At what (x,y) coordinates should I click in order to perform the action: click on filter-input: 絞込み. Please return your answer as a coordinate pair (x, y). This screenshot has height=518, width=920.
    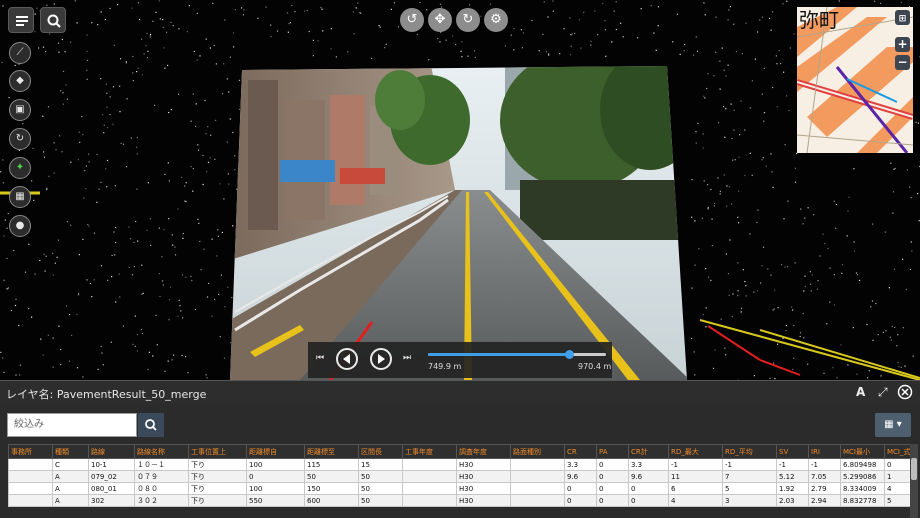
    Looking at the image, I should click on (72, 425).